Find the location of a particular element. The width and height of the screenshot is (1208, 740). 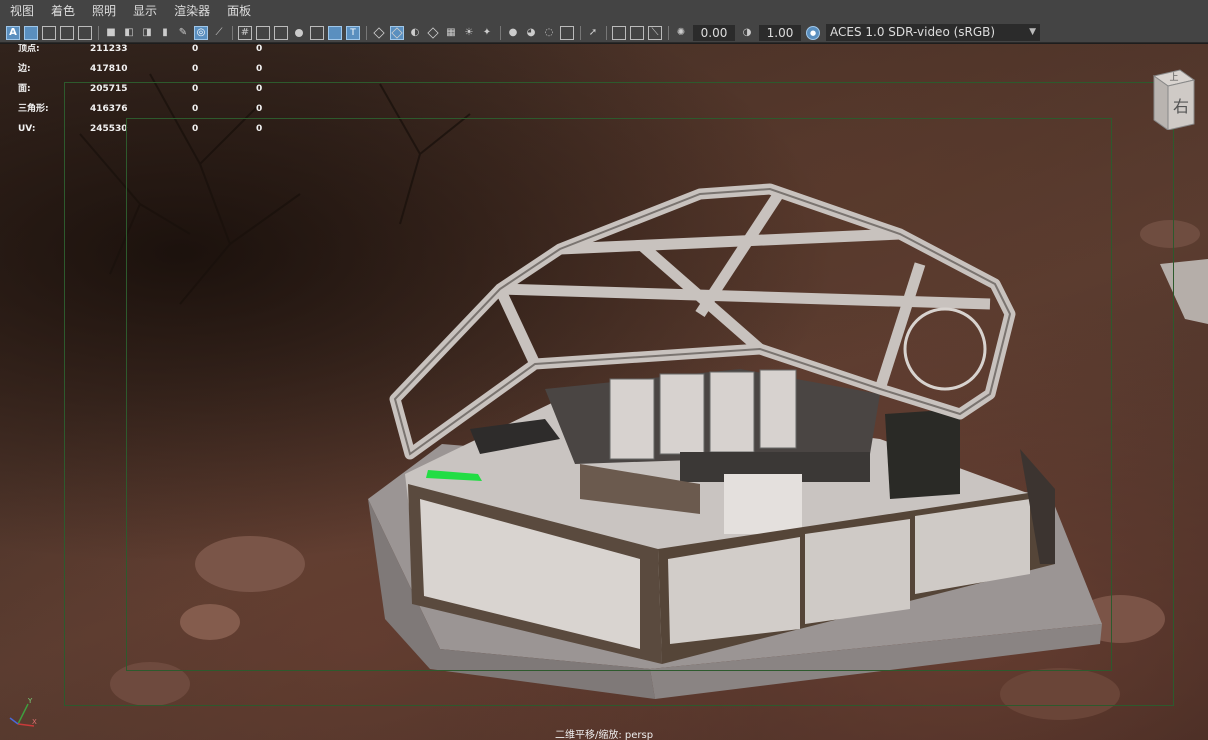

wireframe-on-shaded-icon: ◐ is located at coordinates (415, 33).